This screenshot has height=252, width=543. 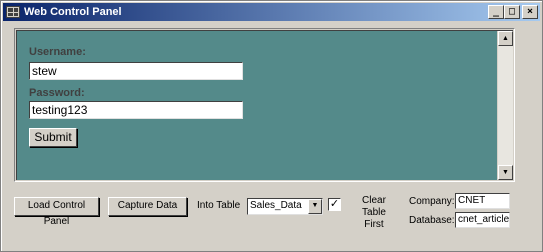 What do you see at coordinates (136, 110) in the screenshot?
I see `password-input: testing123` at bounding box center [136, 110].